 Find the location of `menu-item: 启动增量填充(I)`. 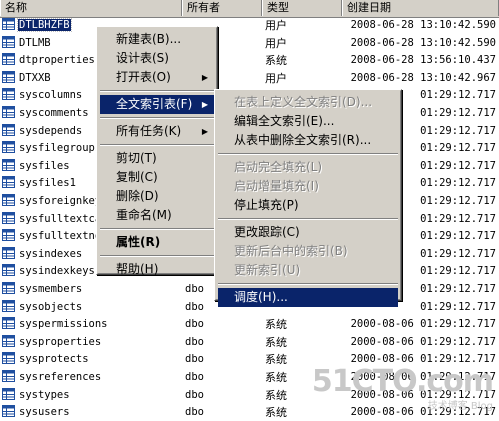

menu-item: 启动增量填充(I) is located at coordinates (308, 186).